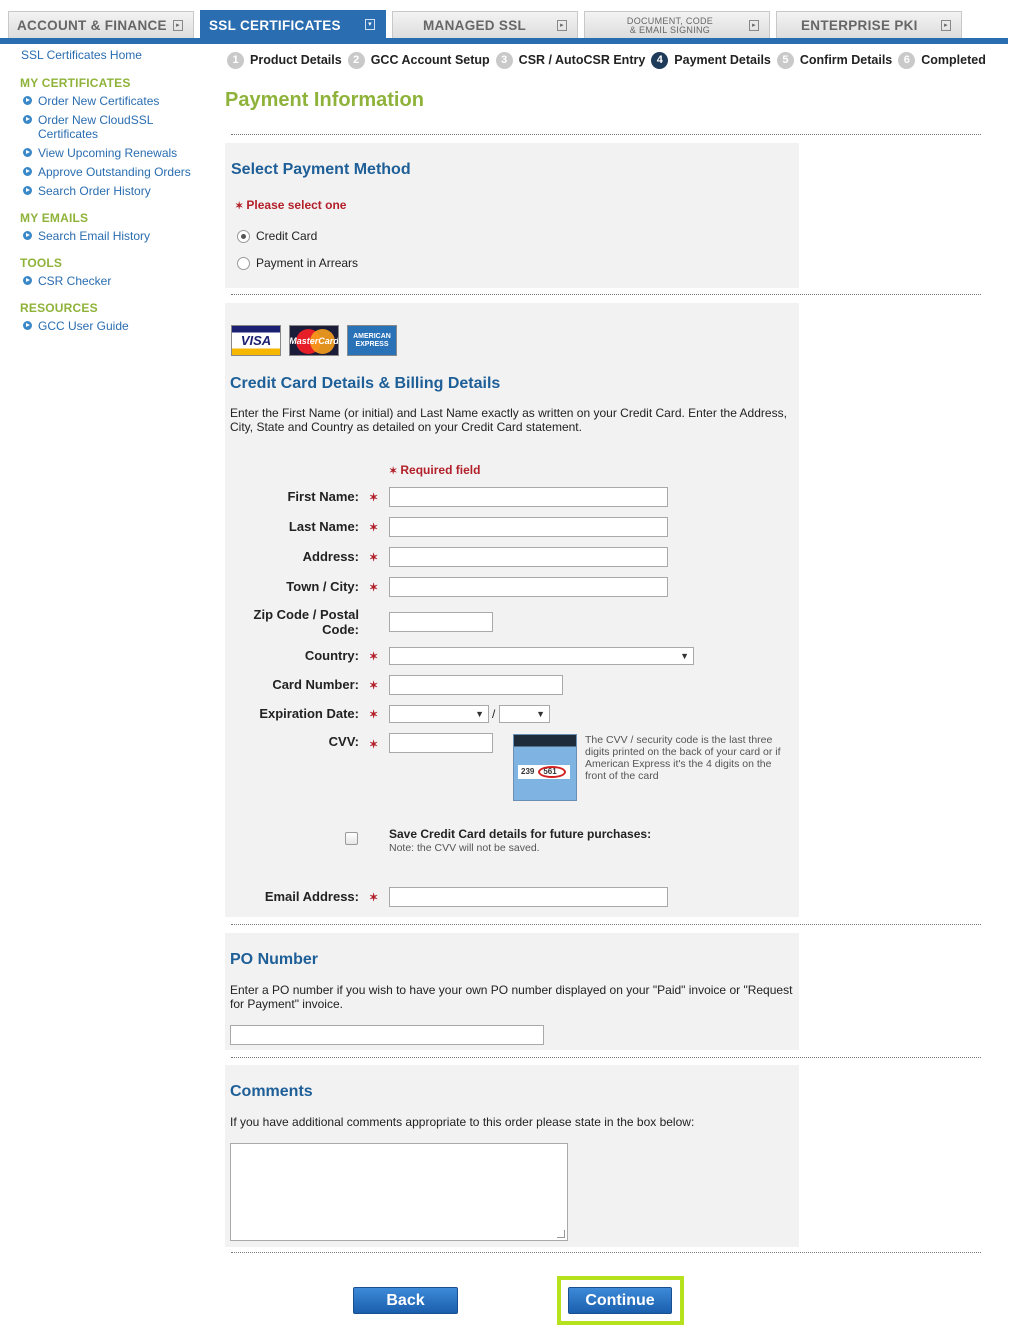  What do you see at coordinates (620, 1300) in the screenshot?
I see `continue-button: Continue` at bounding box center [620, 1300].